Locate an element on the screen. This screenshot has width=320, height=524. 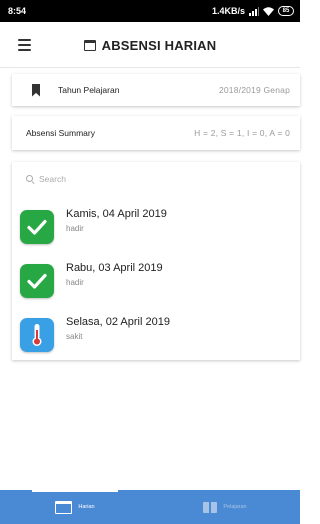
bottom-nav: Harian Pelajaran is located at coordinates (150, 507).